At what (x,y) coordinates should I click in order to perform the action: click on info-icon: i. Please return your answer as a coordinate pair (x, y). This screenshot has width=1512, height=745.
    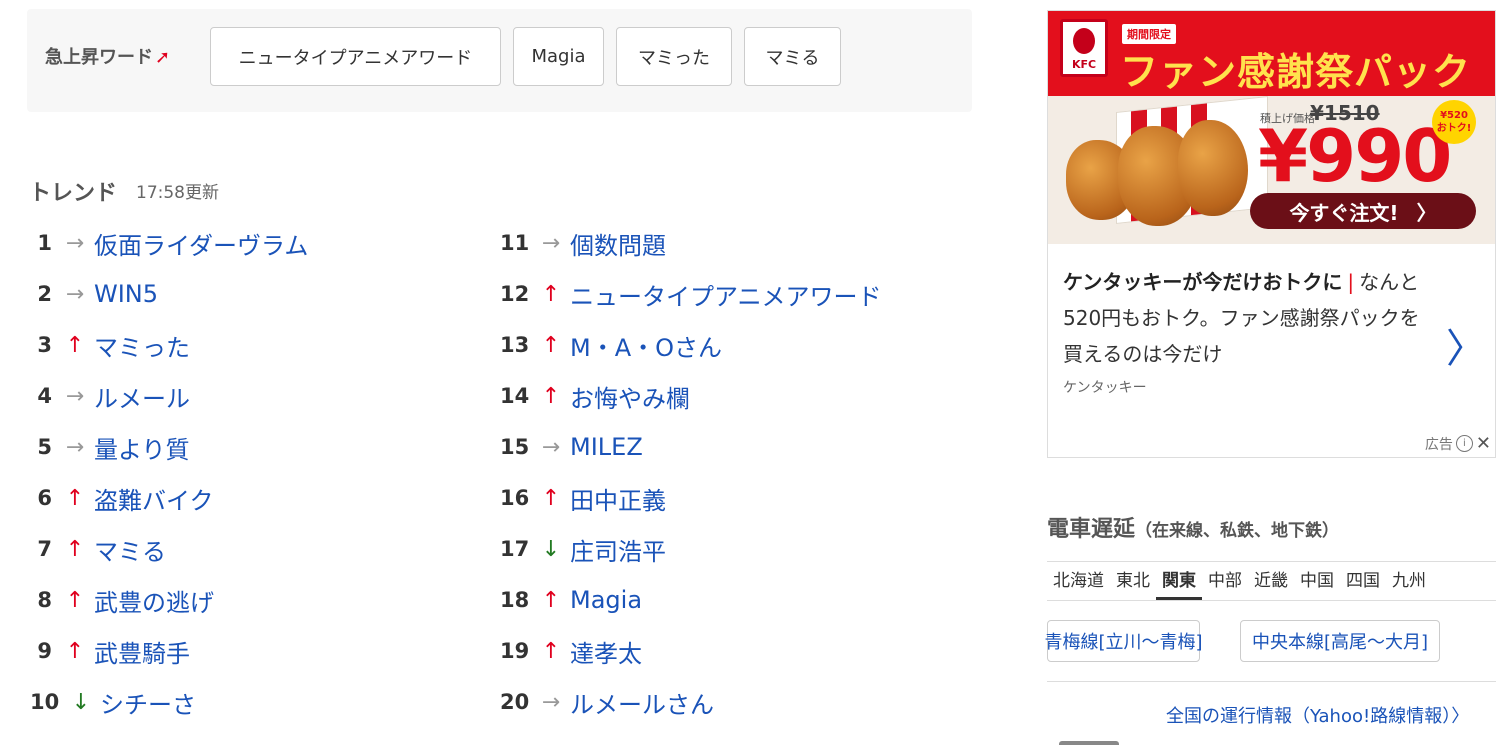
    Looking at the image, I should click on (1464, 443).